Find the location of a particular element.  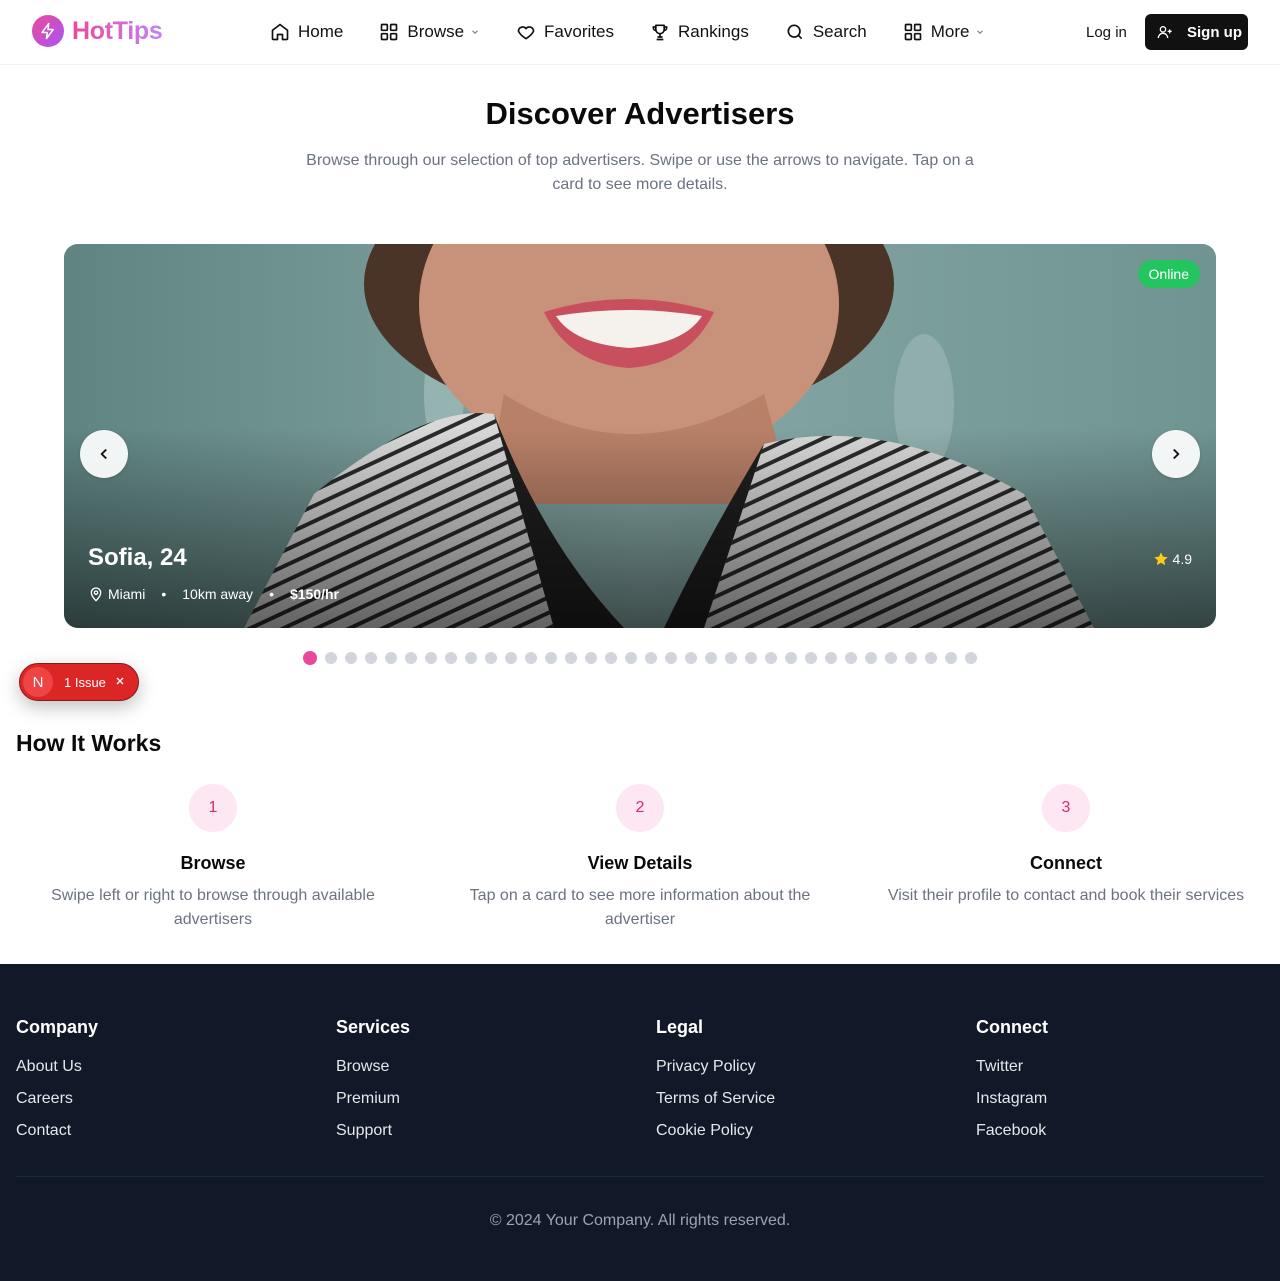

issue-badge: N 1 Issue is located at coordinates (79, 682).